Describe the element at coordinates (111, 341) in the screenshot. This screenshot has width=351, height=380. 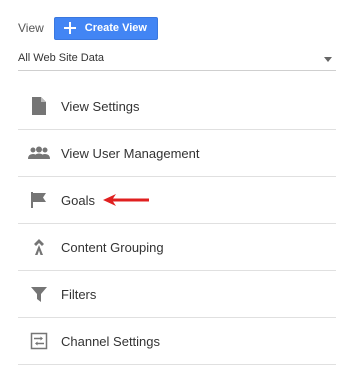
I see `menu-item-label: Channel Settings` at that location.